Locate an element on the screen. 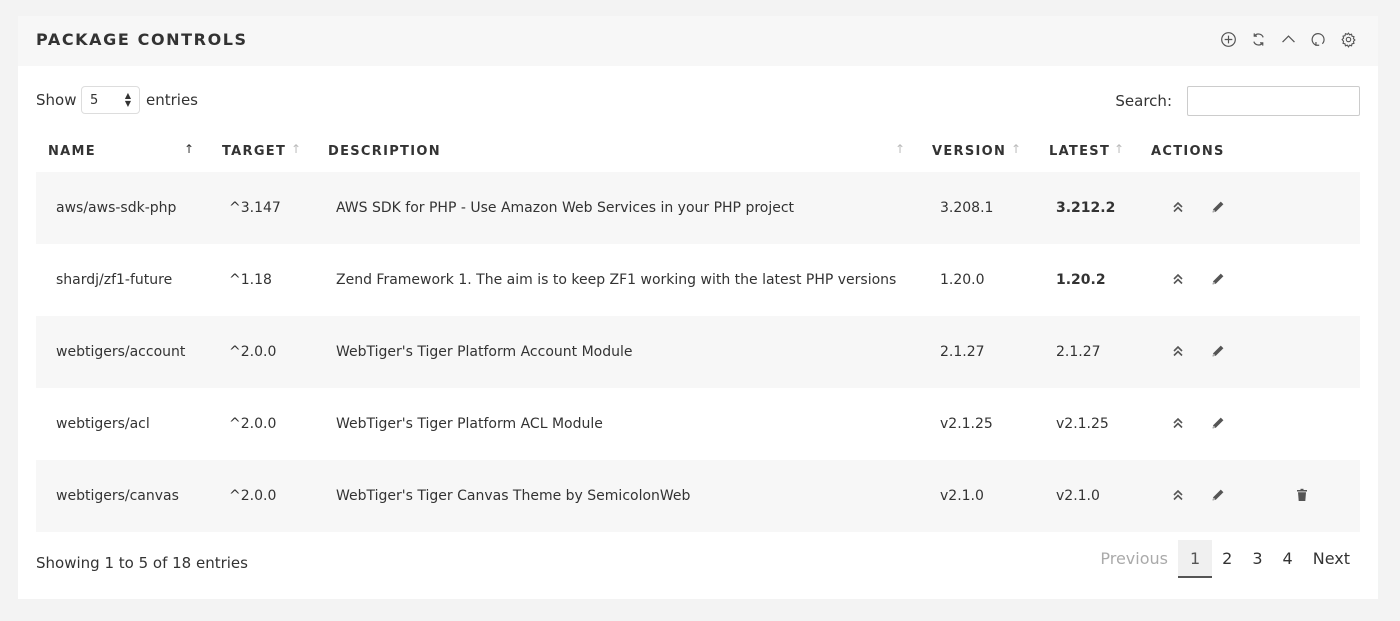 This screenshot has height=621, width=1400. package-latest: 1.20.2 is located at coordinates (1081, 280).